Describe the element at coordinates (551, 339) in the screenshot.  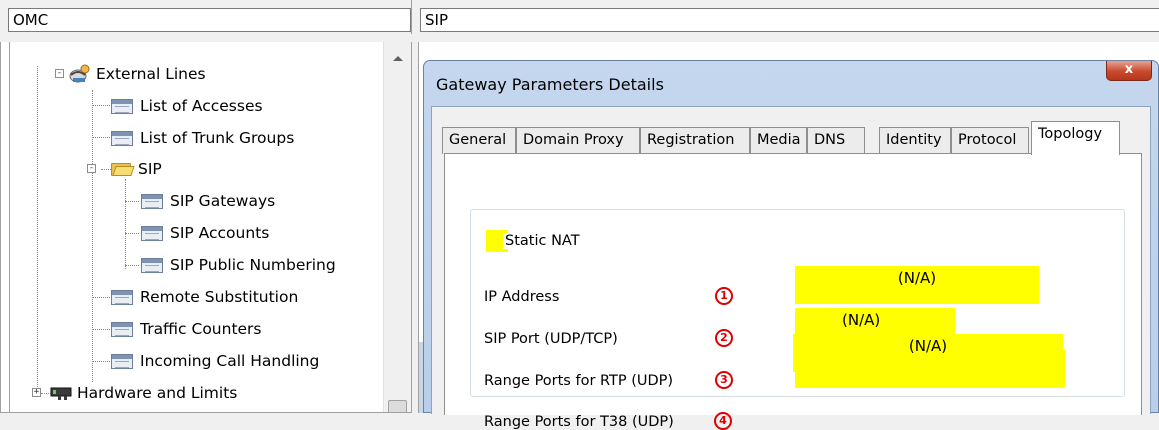
I see `sip-port-label: SIP Port (UDP/TCP)` at that location.